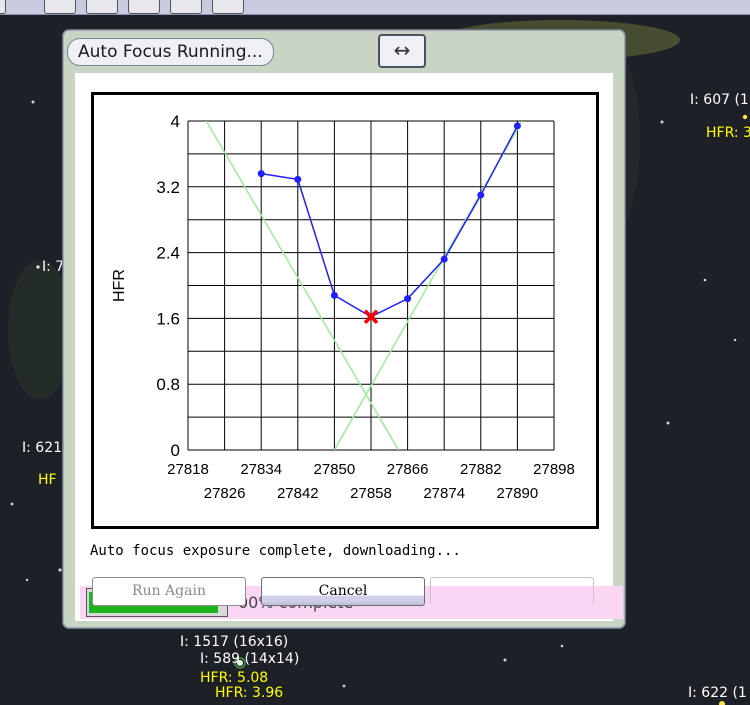 Image resolution: width=750 pixels, height=705 pixels. I want to click on y-tick-label: 3.2, so click(168, 187).